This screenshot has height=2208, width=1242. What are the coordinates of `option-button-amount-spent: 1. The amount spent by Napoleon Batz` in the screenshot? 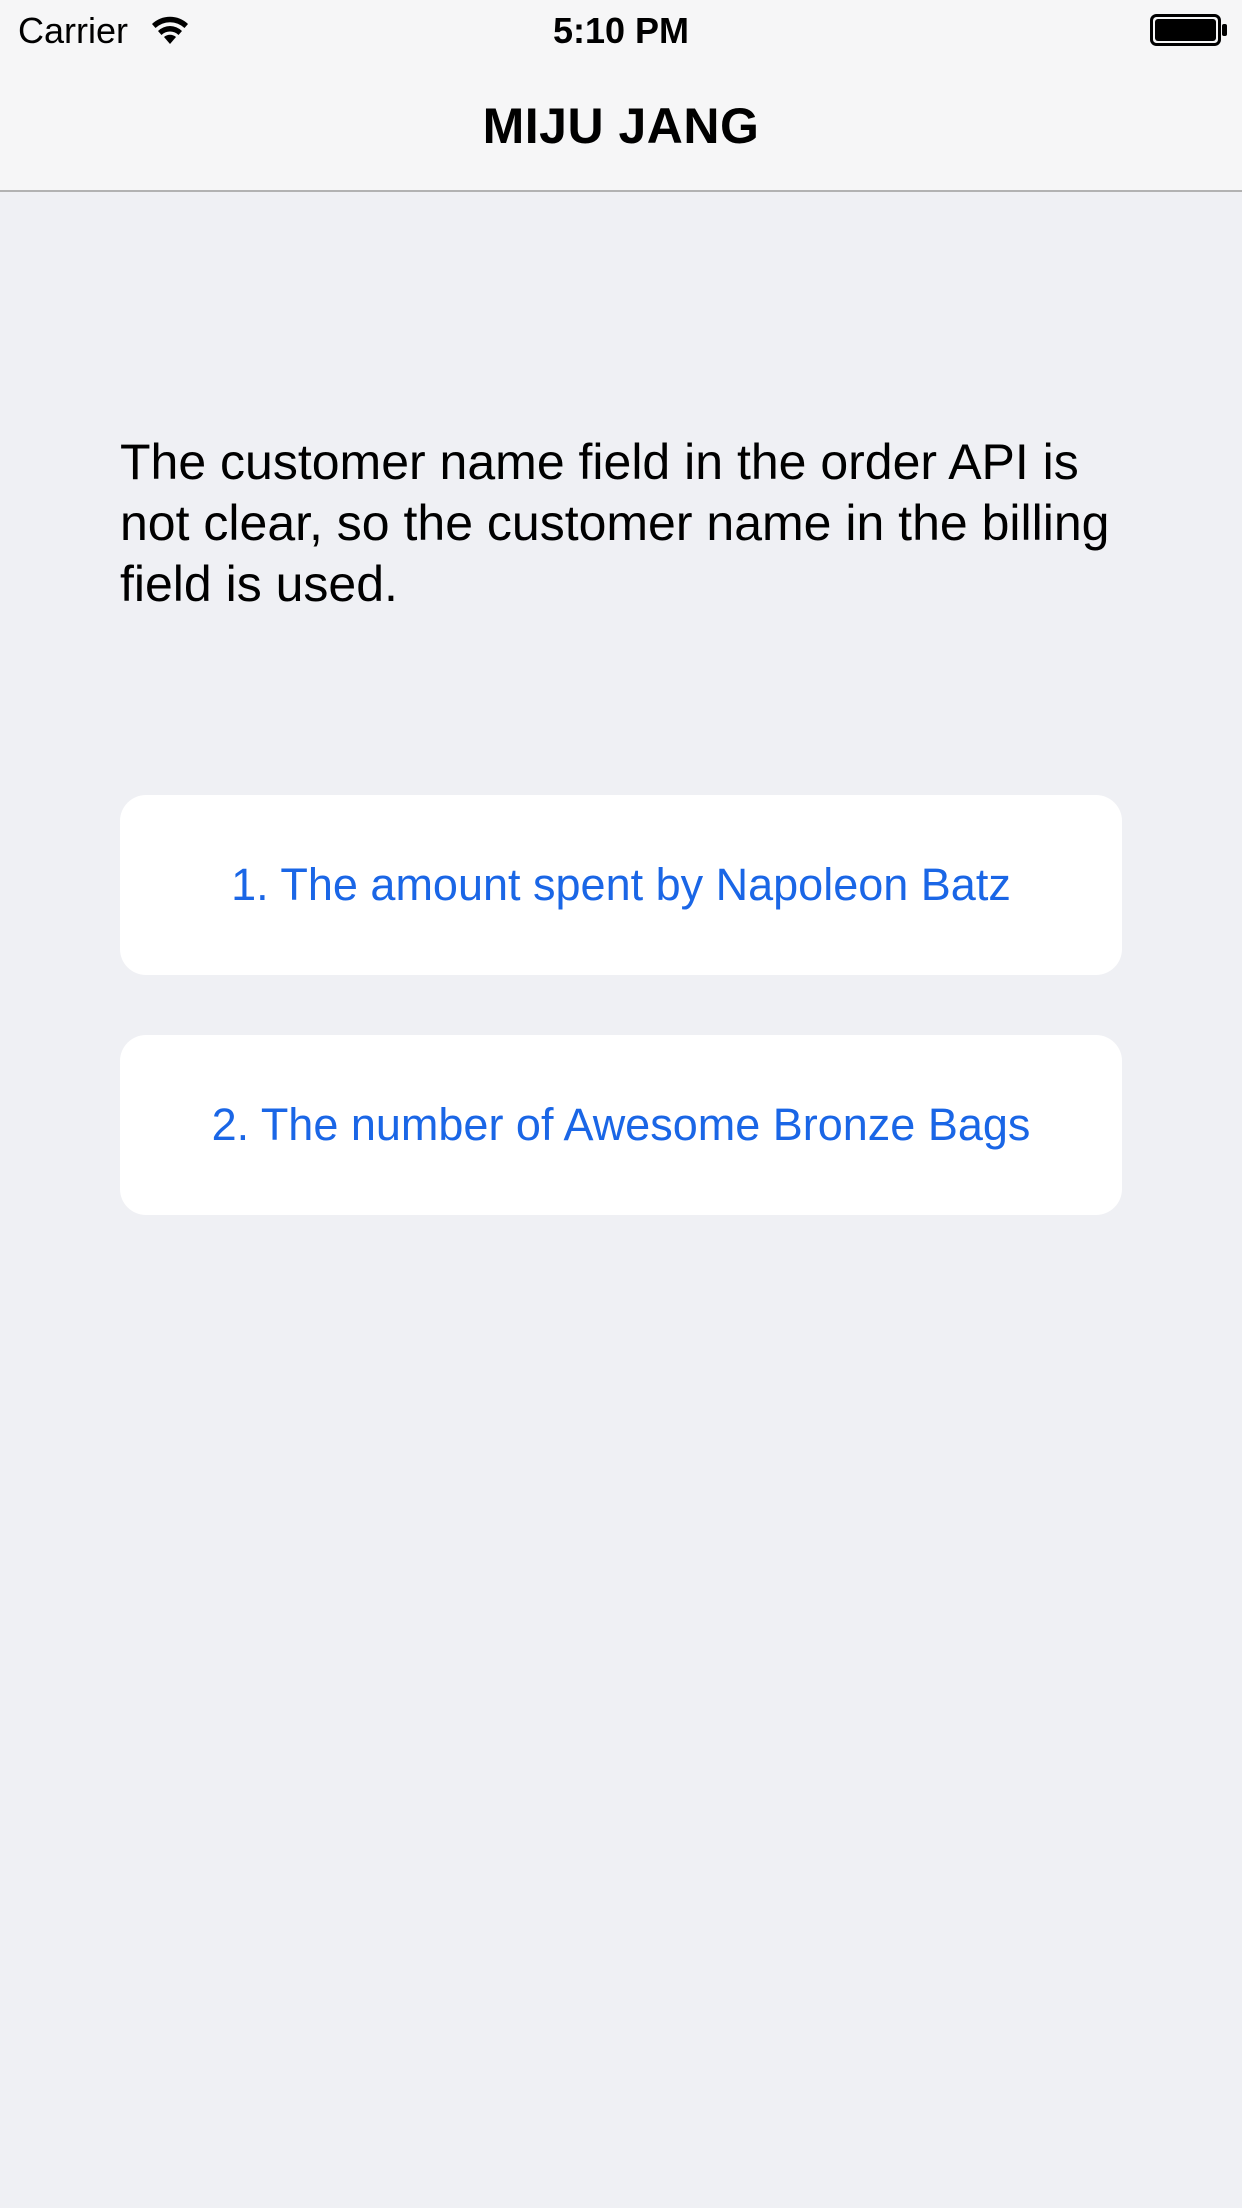 It's located at (621, 885).